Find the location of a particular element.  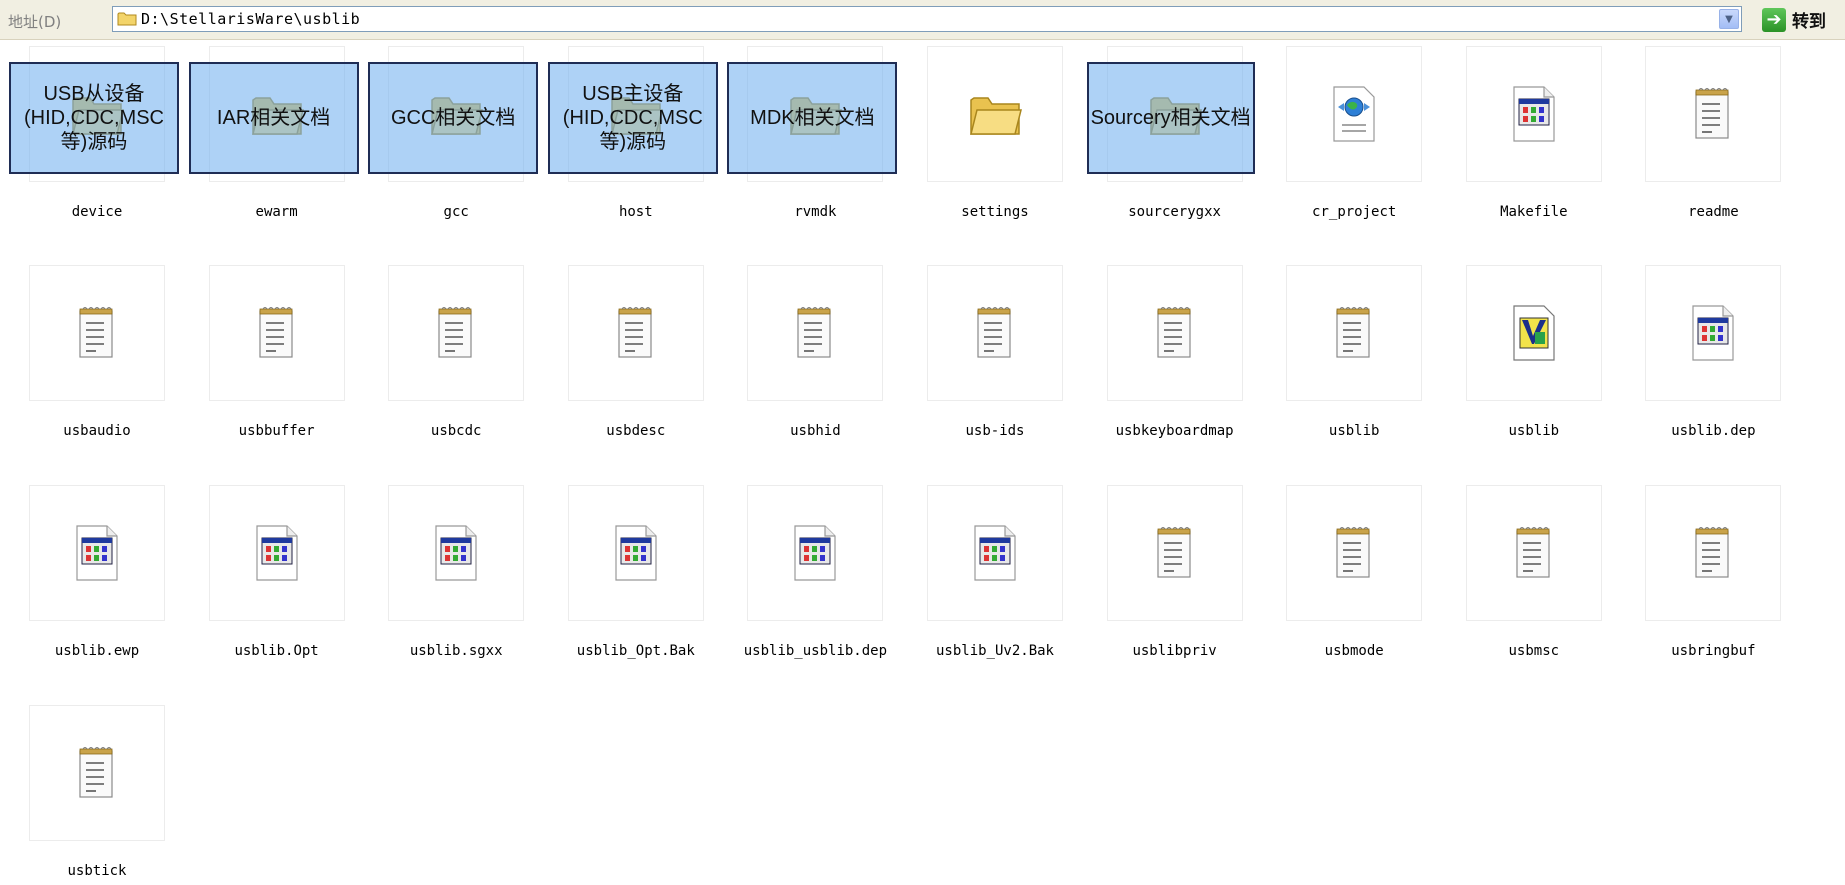

annotation-callout: GCC相关文档 is located at coordinates (453, 118).